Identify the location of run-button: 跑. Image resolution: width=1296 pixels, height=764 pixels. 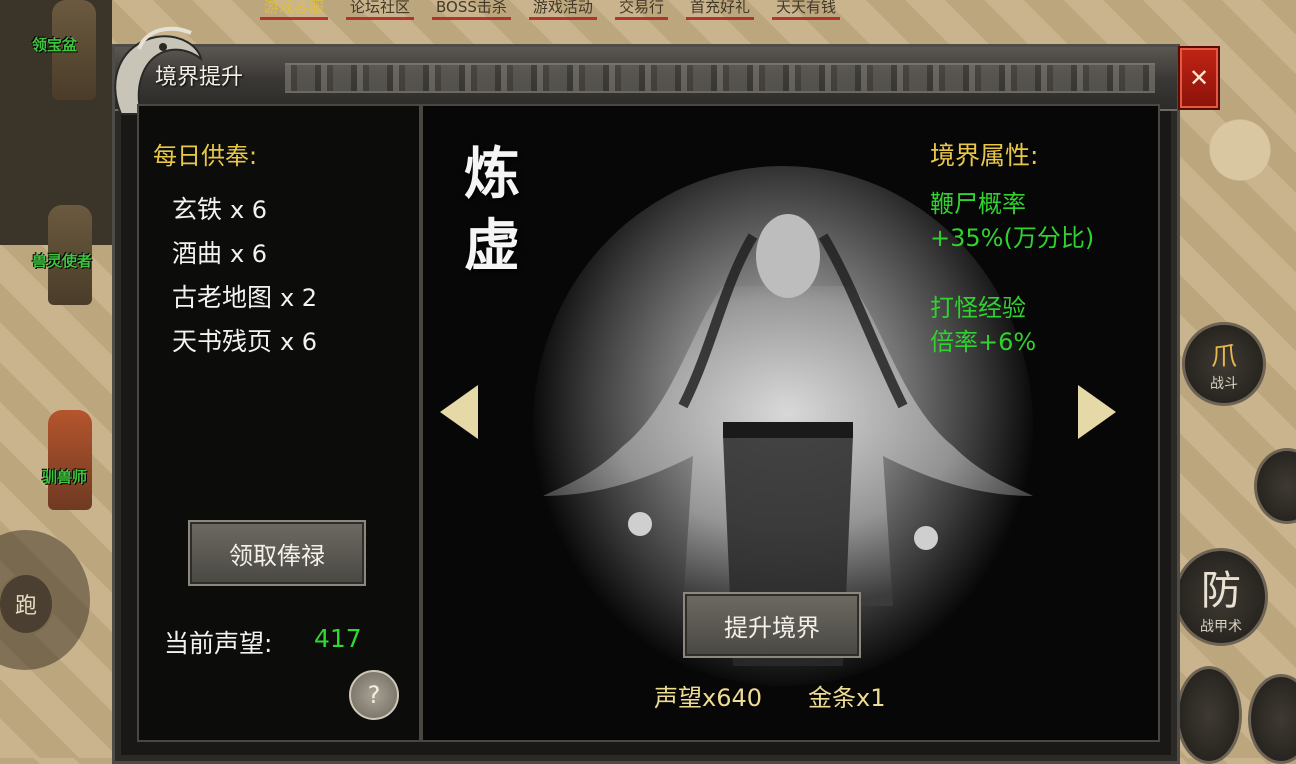
(27, 604).